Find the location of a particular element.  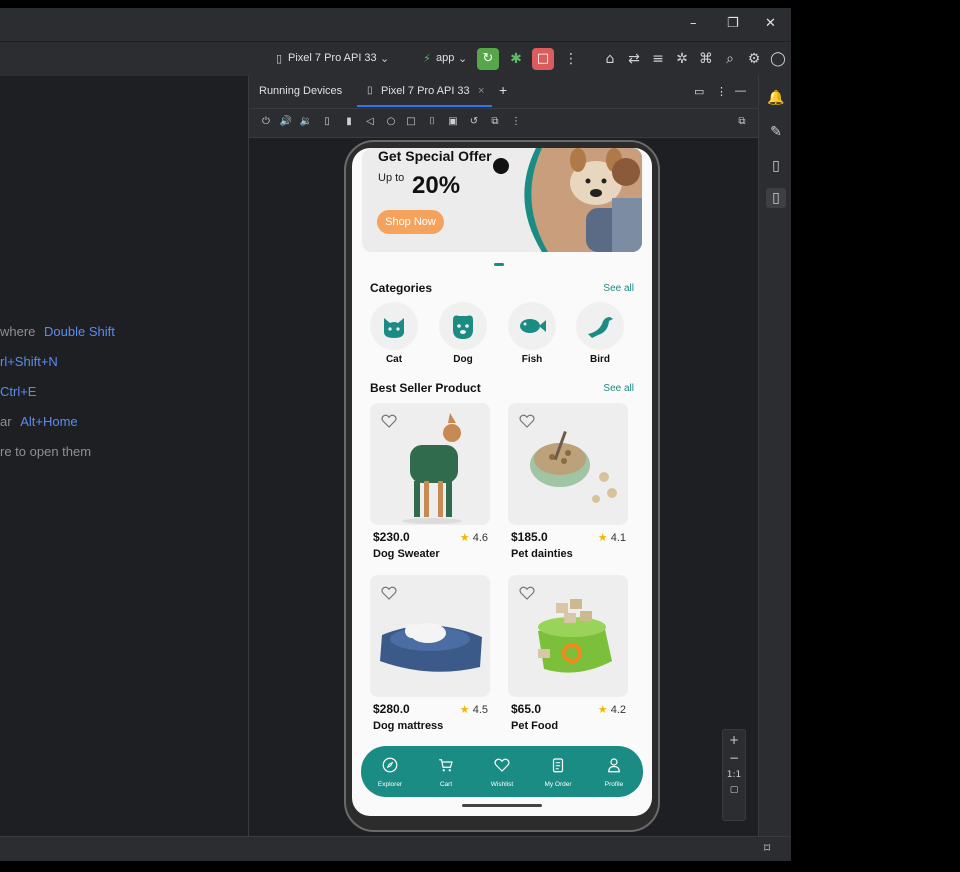

product-card-pet-dainties: $185.0 ★ 4.1 Pet dainties is located at coordinates (569, 489).